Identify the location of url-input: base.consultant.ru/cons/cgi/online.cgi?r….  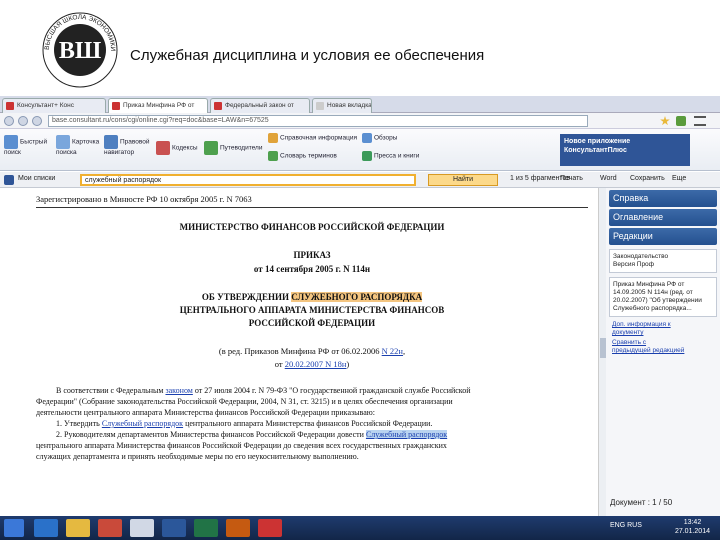
(318, 121).